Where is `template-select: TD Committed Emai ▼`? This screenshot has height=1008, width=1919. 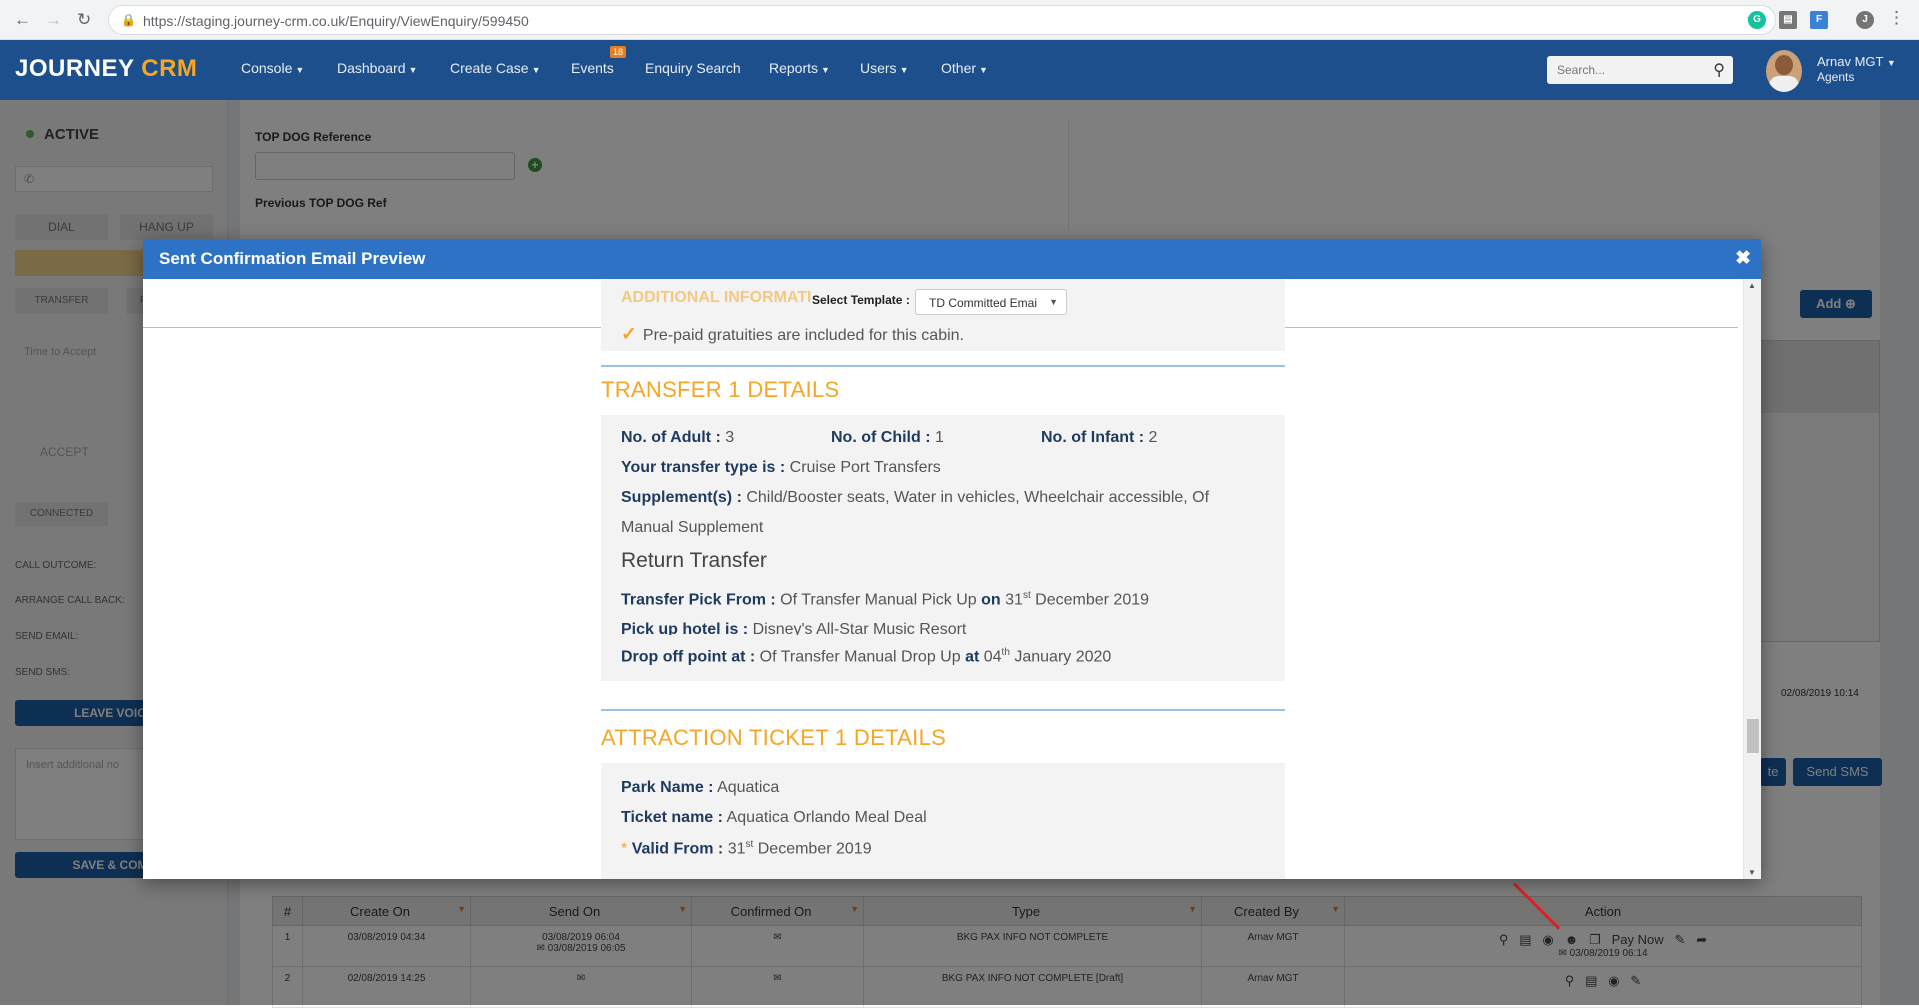 template-select: TD Committed Emai ▼ is located at coordinates (991, 302).